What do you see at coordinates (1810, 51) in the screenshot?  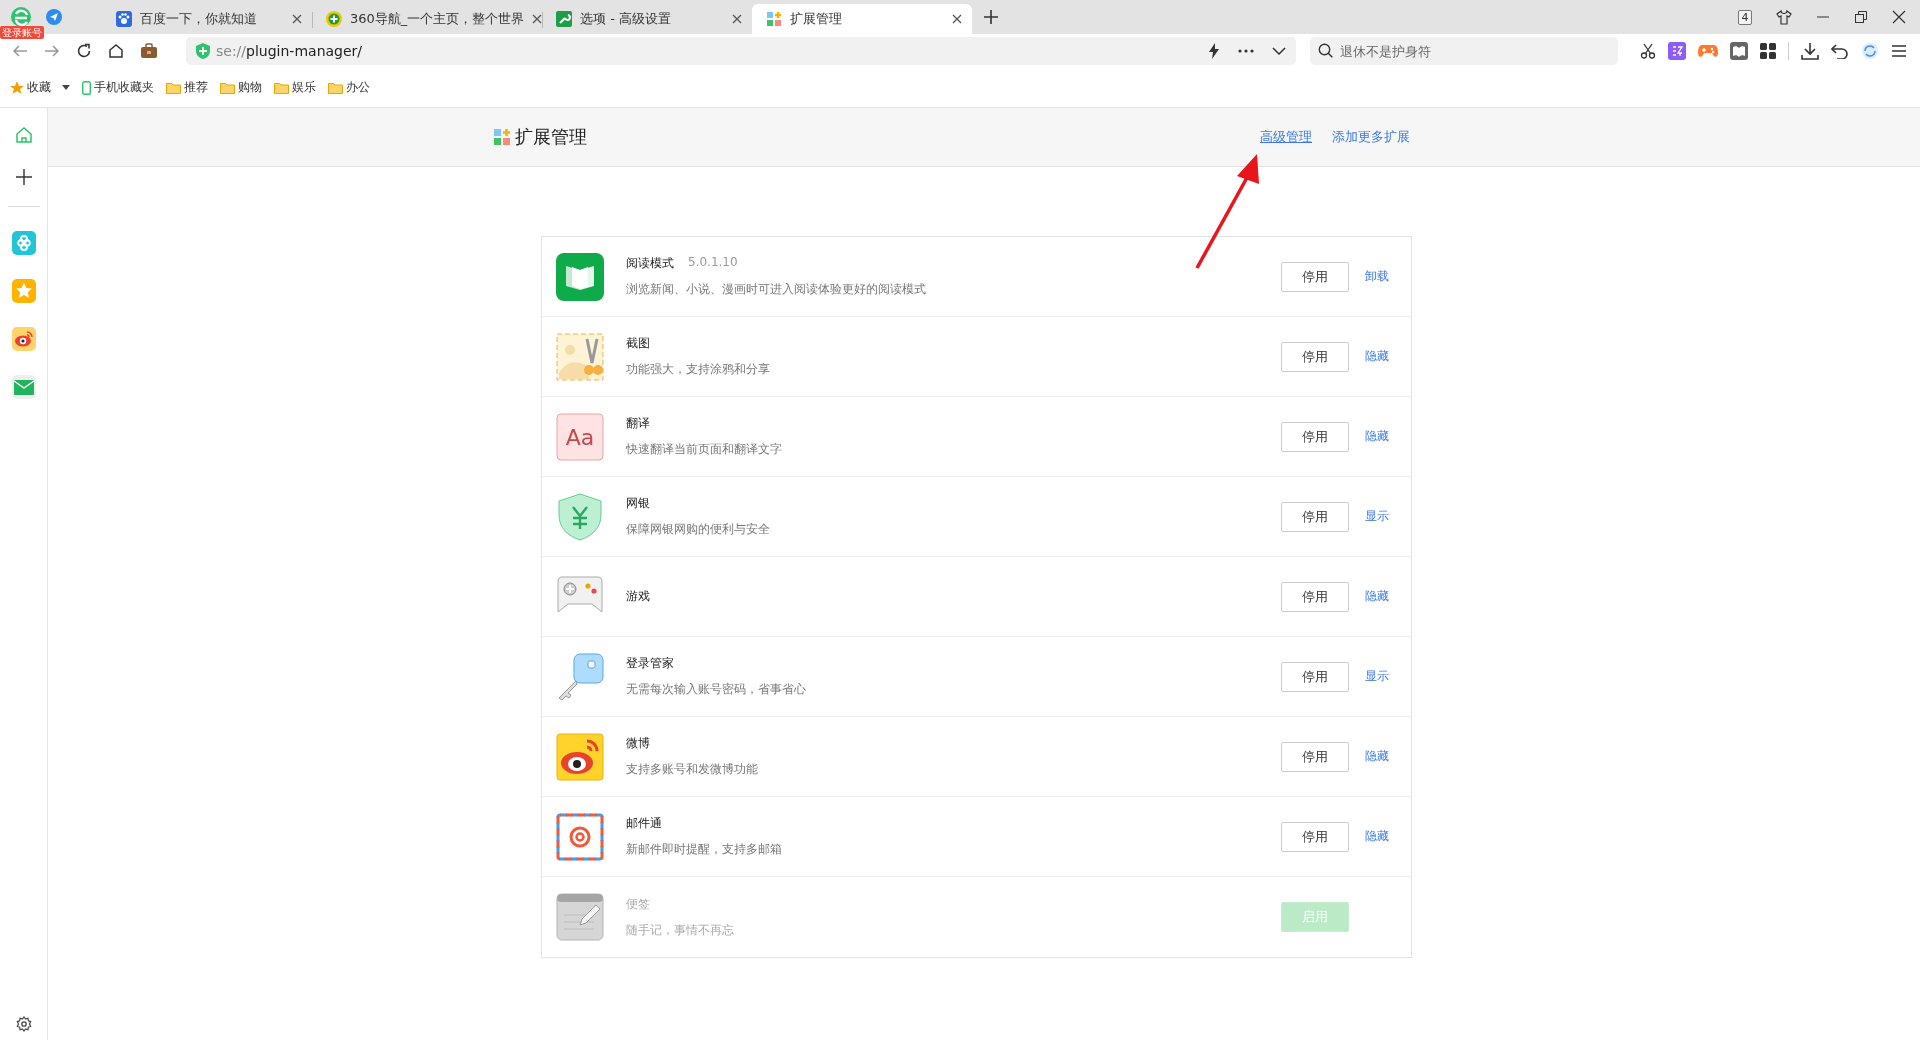 I see `download-icon` at bounding box center [1810, 51].